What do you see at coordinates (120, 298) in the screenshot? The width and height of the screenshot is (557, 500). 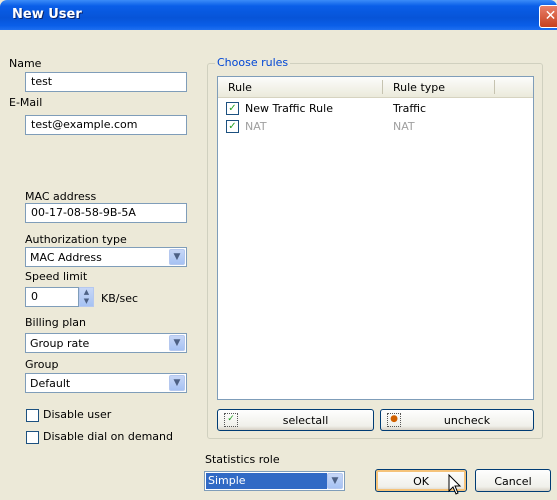 I see `speed-unit-label: KB/sec` at bounding box center [120, 298].